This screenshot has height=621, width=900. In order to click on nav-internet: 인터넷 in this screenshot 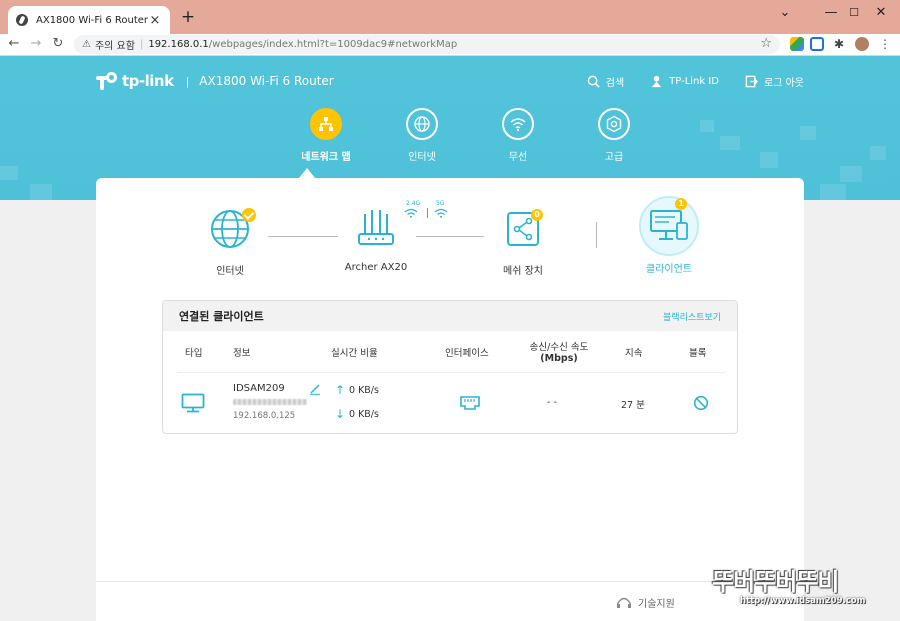, I will do `click(422, 135)`.